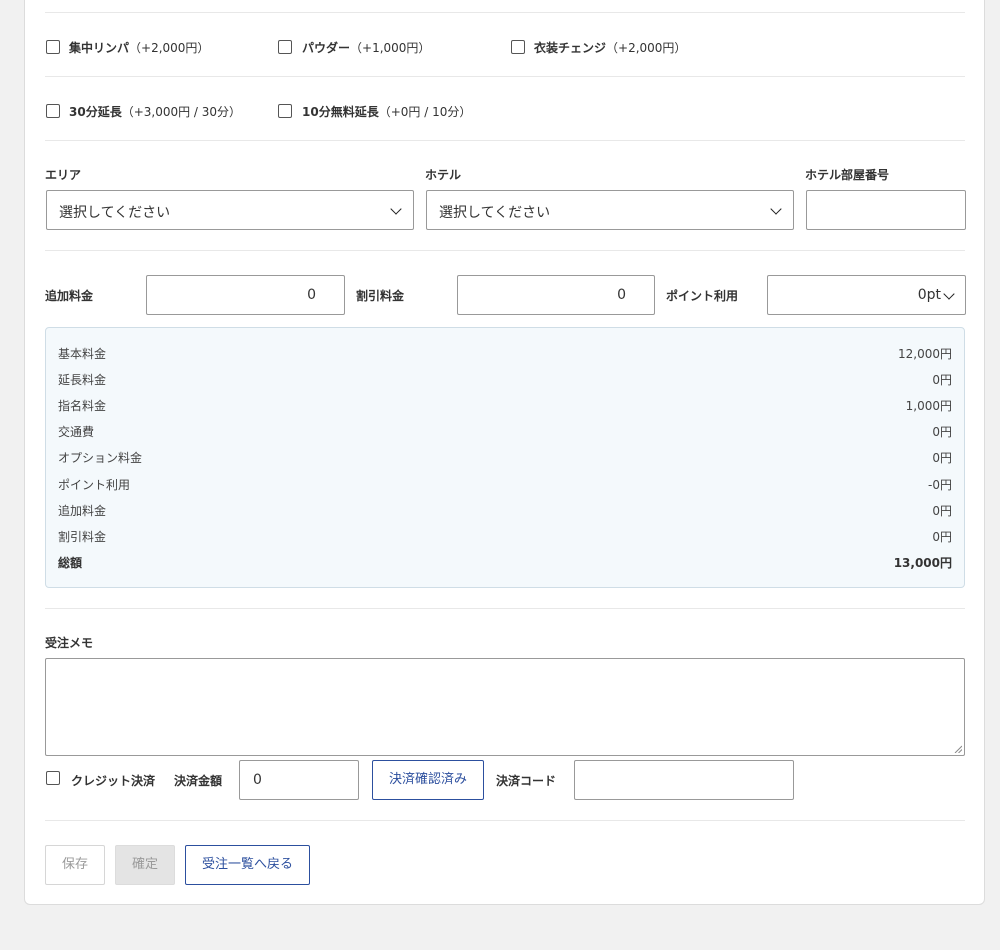  I want to click on order-memo-textarea, so click(505, 707).